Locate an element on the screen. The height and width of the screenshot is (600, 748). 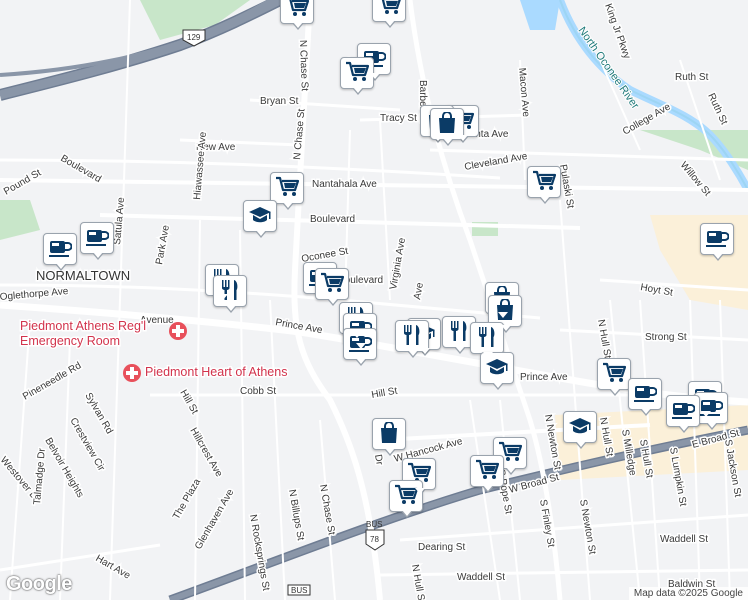
street-label: N Newton St is located at coordinates (552, 442).